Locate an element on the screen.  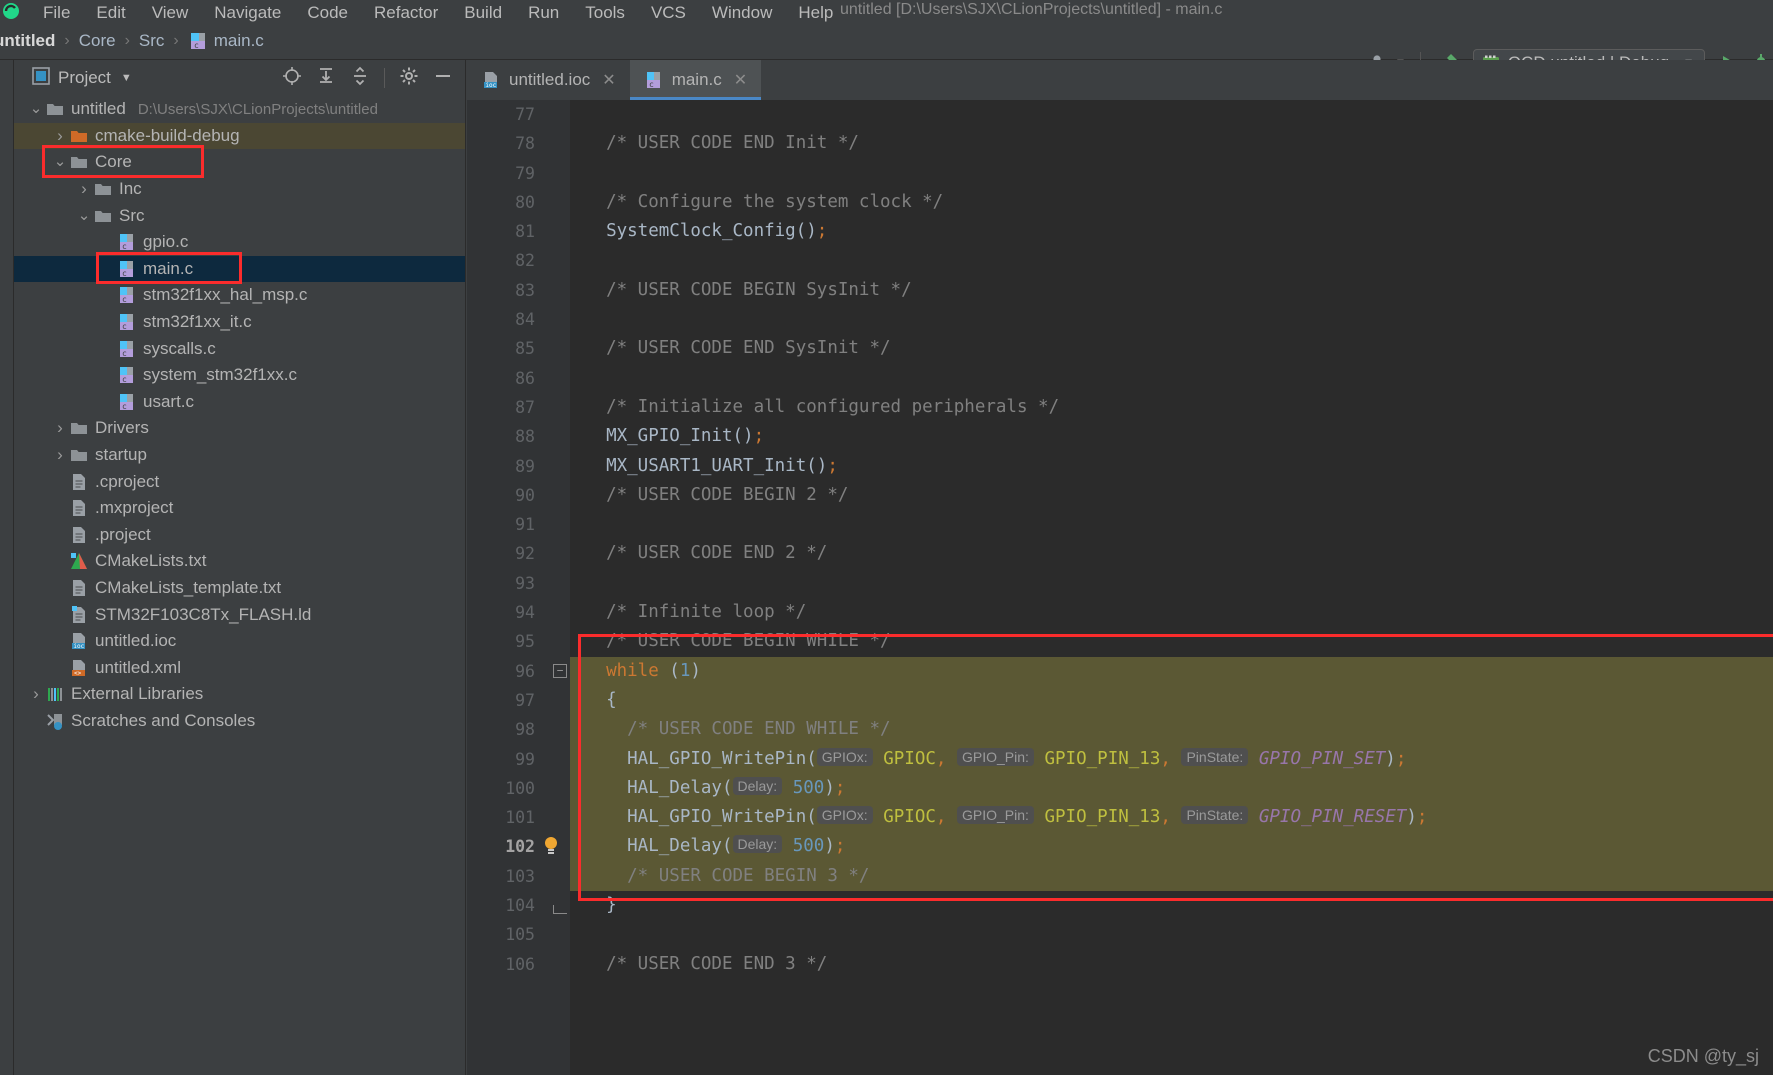
tree-item-startup: › startup is located at coordinates (239, 455).